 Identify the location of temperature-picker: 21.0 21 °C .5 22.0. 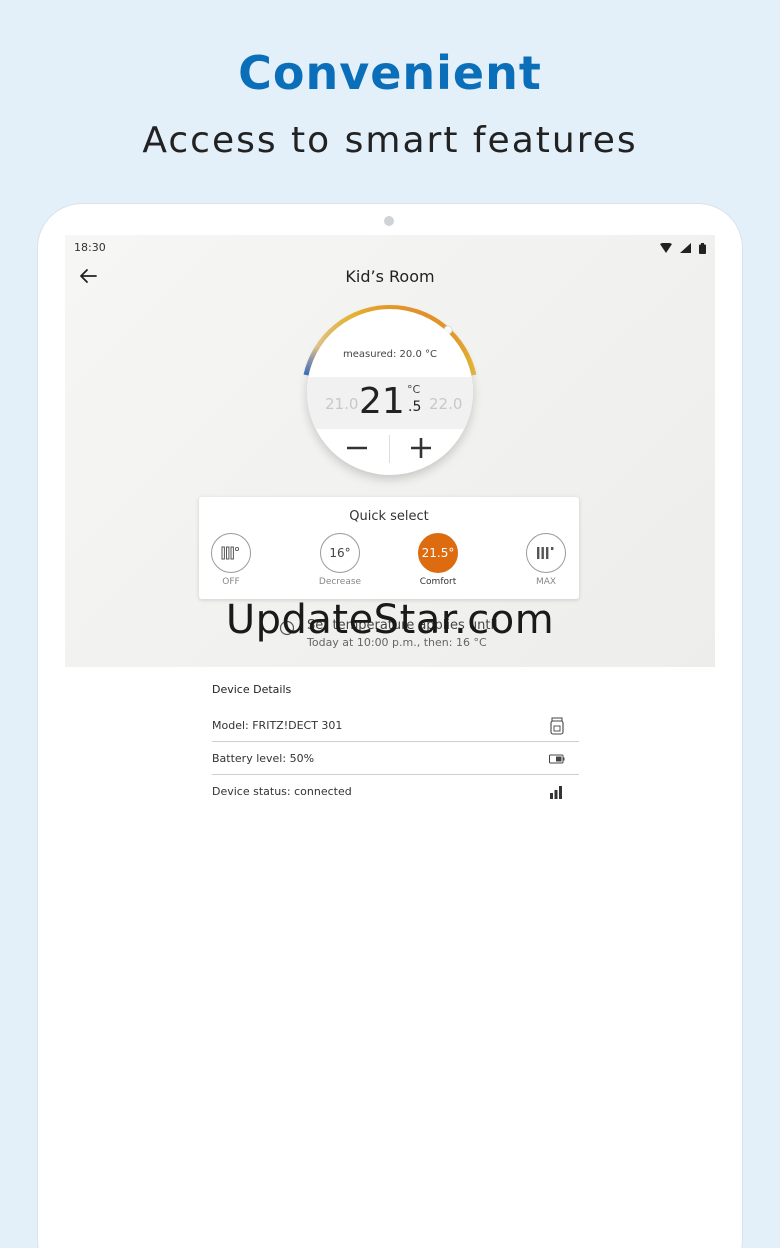
(390, 403).